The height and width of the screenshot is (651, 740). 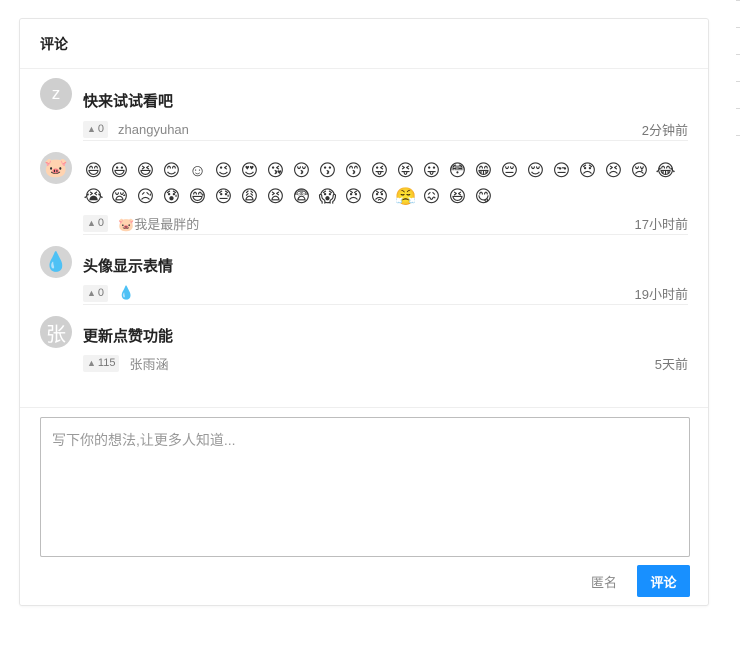 What do you see at coordinates (738, 100) in the screenshot?
I see `scroll-edge-marks` at bounding box center [738, 100].